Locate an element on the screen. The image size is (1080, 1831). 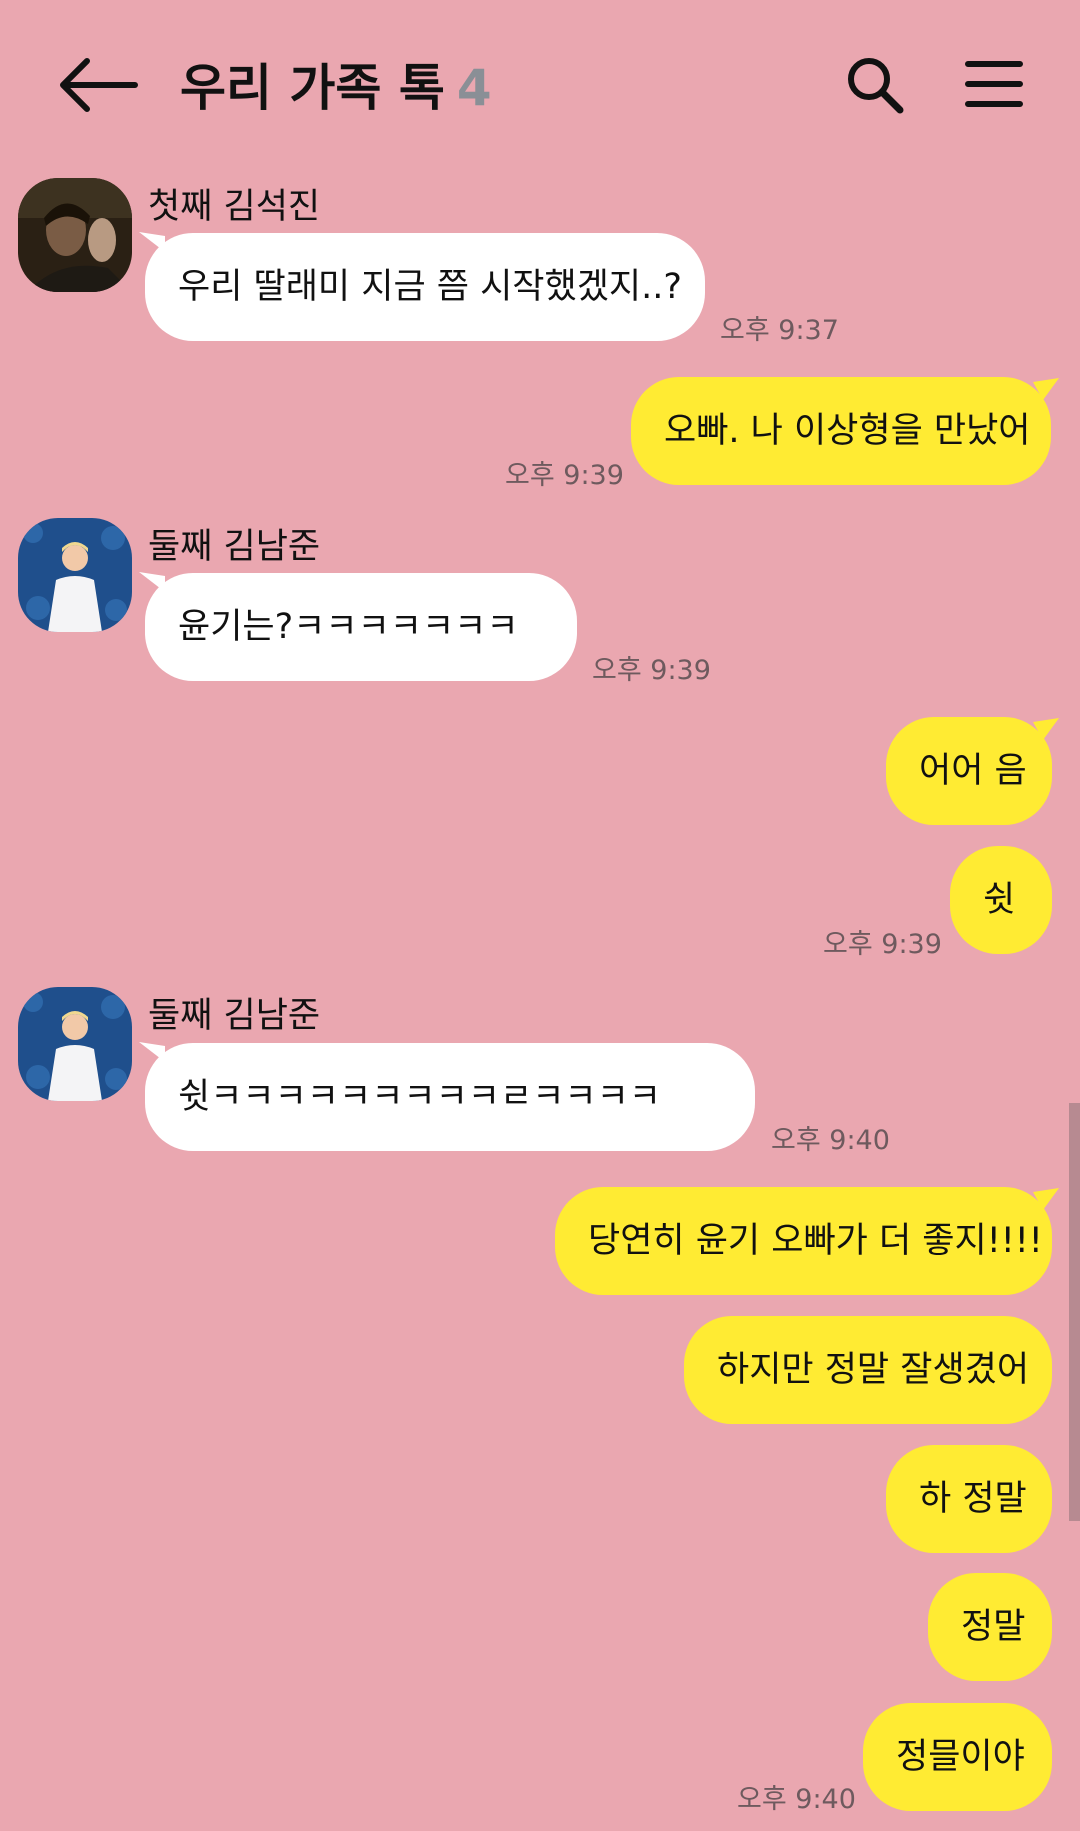
message-bubble: 하지만 정말 잘생겼어 is located at coordinates (868, 1370).